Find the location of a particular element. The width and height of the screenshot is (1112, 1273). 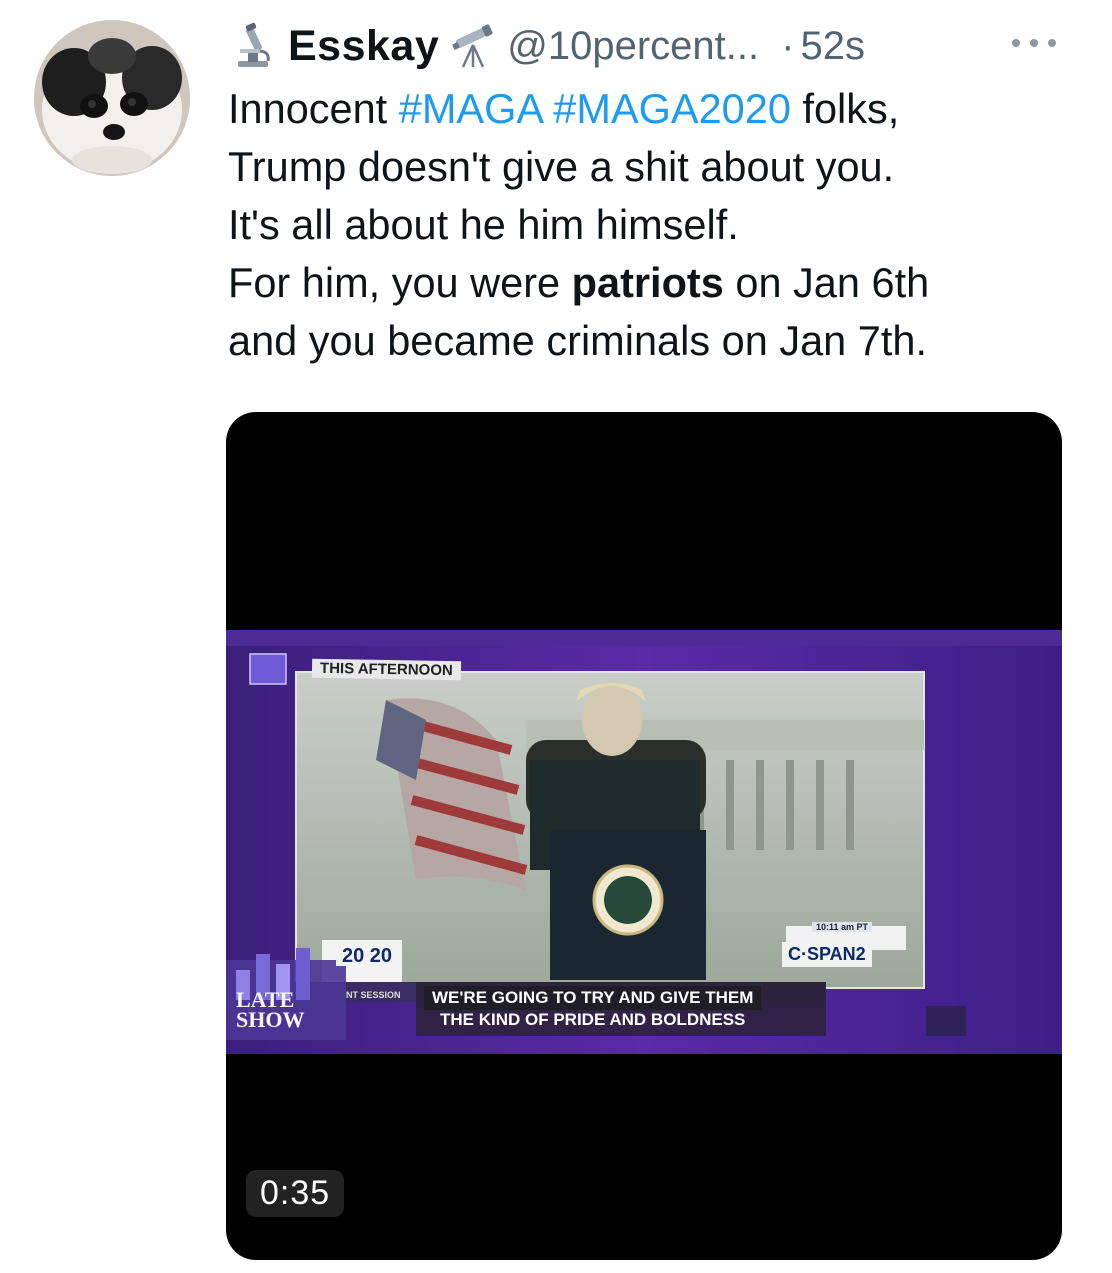

tweet-header: Esskay @10percent... · 52s is located at coordinates (546, 46).